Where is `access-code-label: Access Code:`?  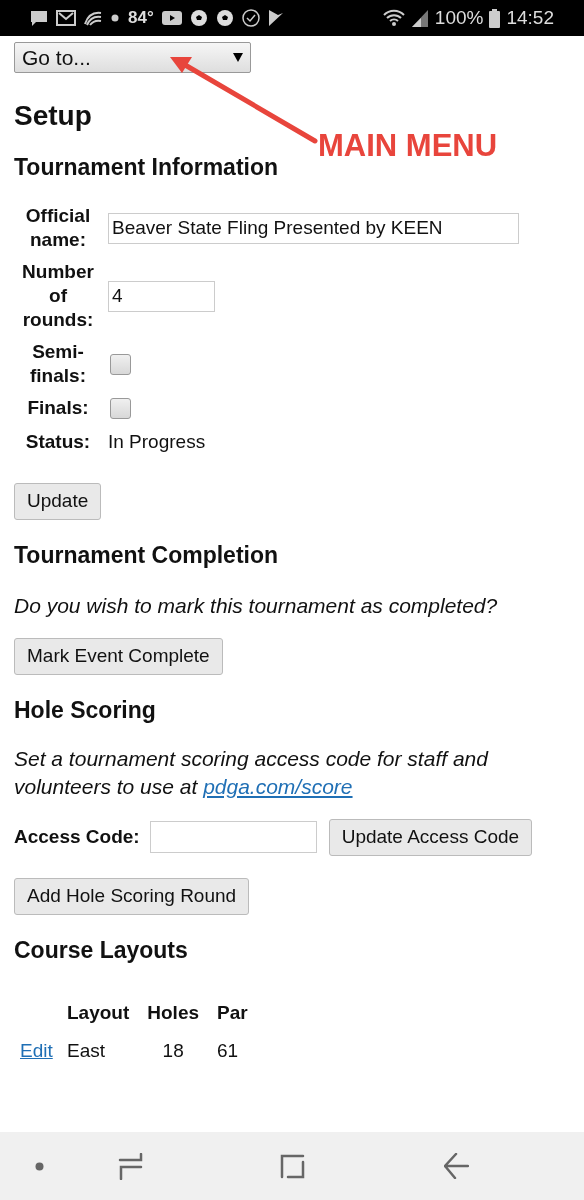 access-code-label: Access Code: is located at coordinates (77, 836).